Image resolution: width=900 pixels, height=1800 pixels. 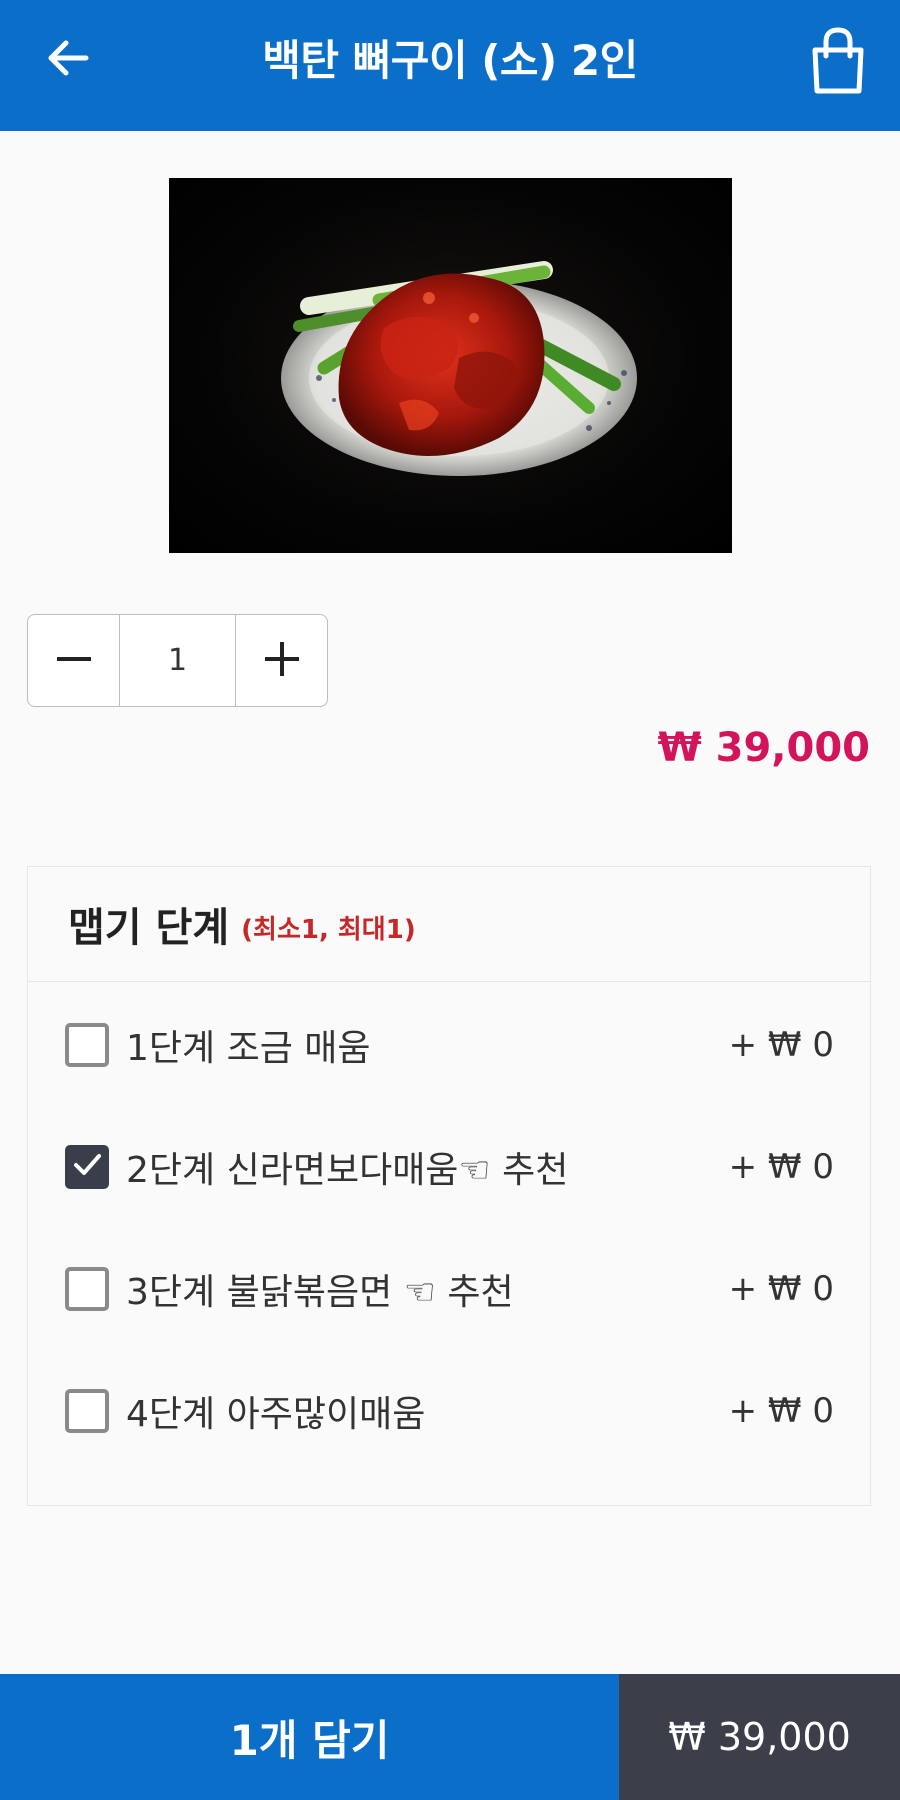 I want to click on app-header: 백탄 뼈구이 (소) 2인, so click(x=450, y=65).